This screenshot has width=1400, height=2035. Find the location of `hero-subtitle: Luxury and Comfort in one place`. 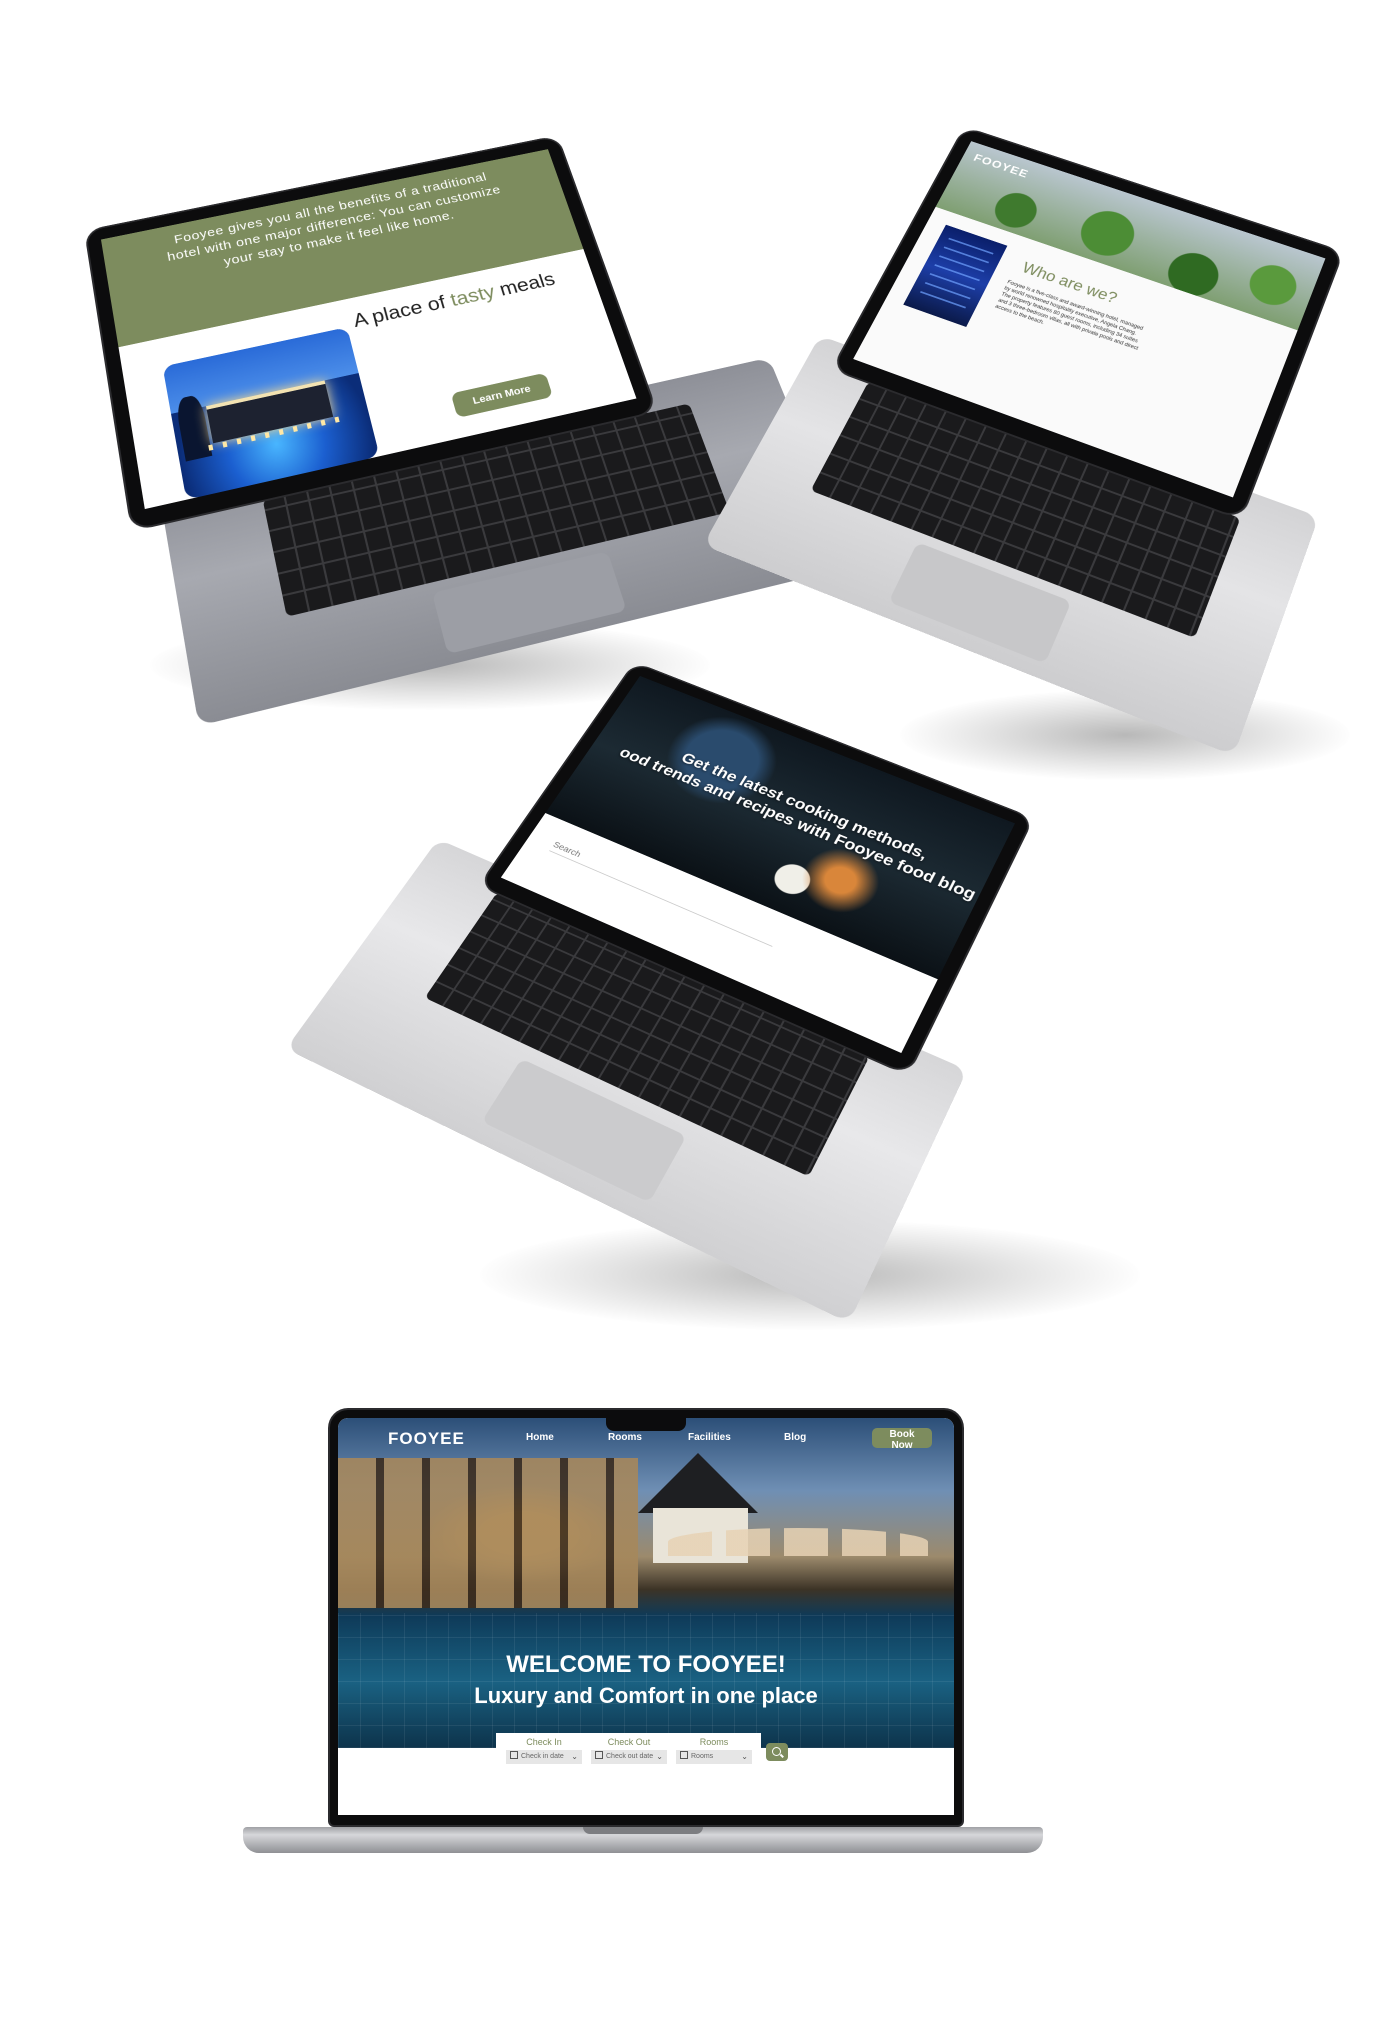

hero-subtitle: Luxury and Comfort in one place is located at coordinates (646, 1695).